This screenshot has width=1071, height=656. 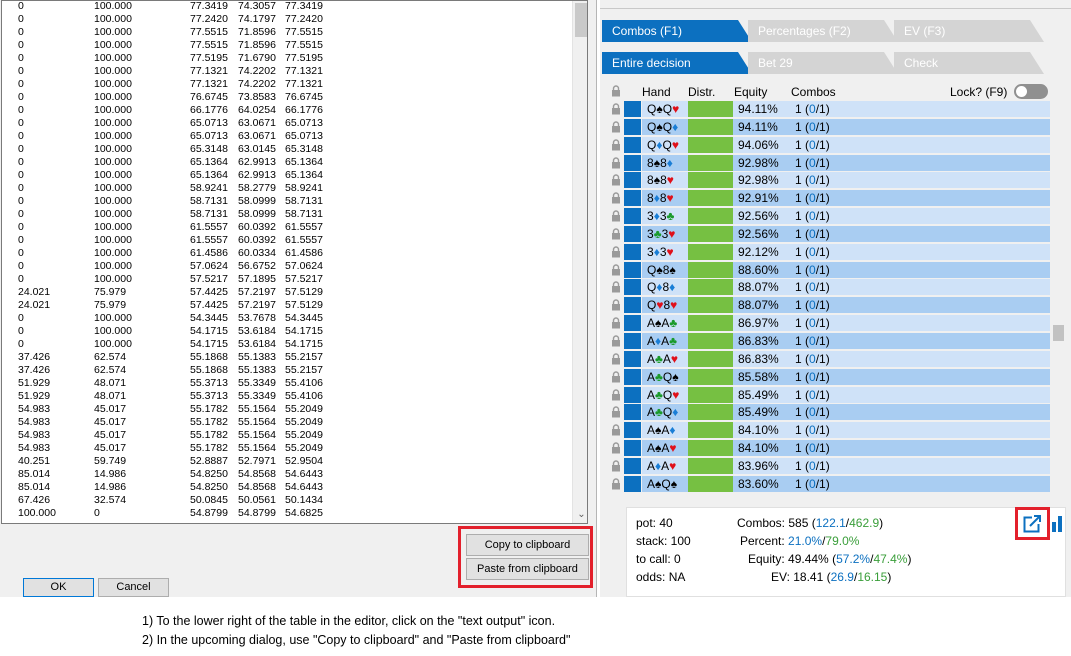 I want to click on hand-column-header: Hand, so click(x=656, y=92).